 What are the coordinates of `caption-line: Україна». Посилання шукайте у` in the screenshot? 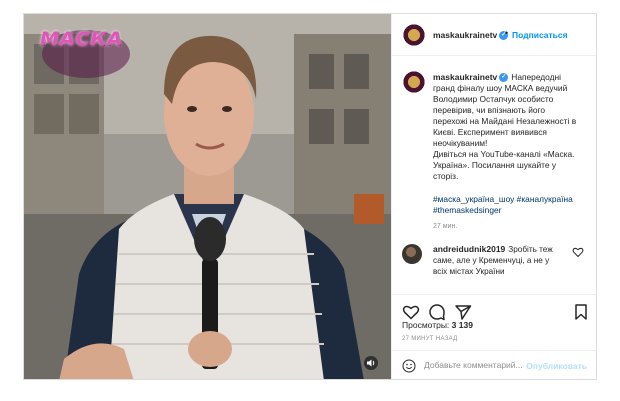 It's located at (495, 165).